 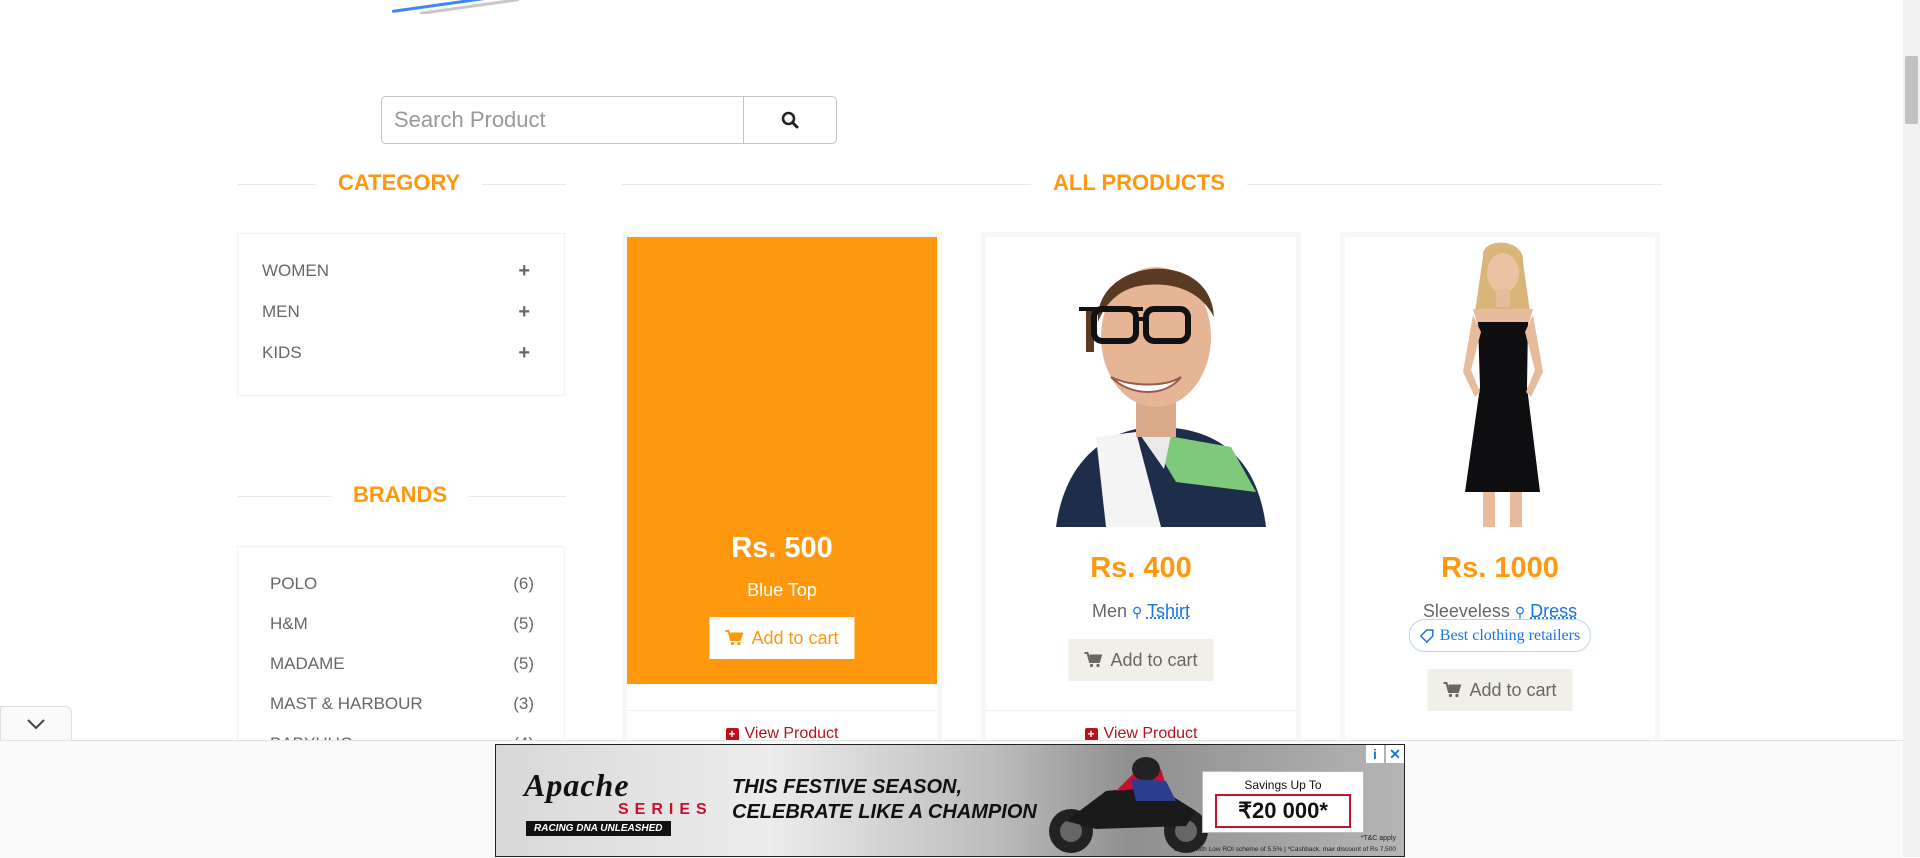 I want to click on search-icon, so click(x=790, y=120).